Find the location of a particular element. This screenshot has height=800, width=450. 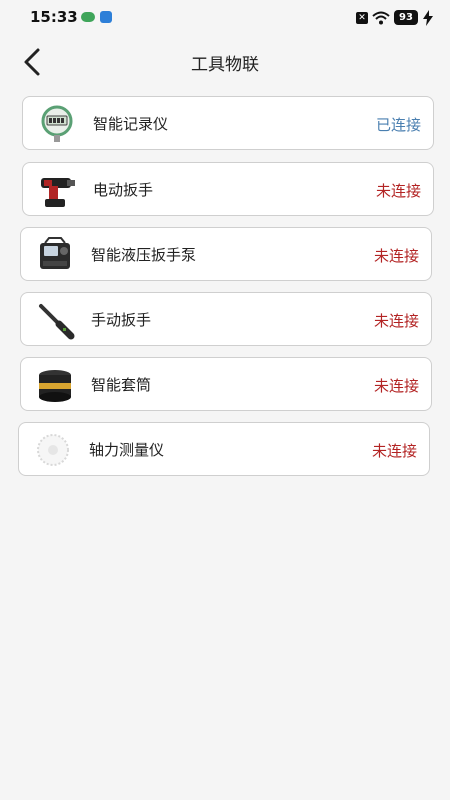

axial-force-meter-icon is located at coordinates (53, 450).